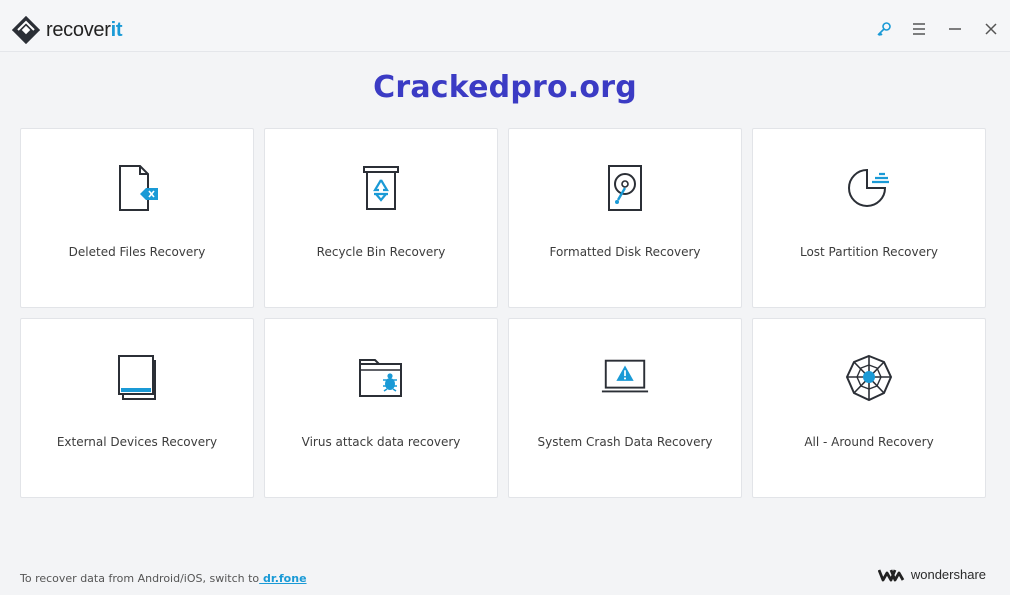  What do you see at coordinates (869, 442) in the screenshot?
I see `card-label: All - Around Recovery` at bounding box center [869, 442].